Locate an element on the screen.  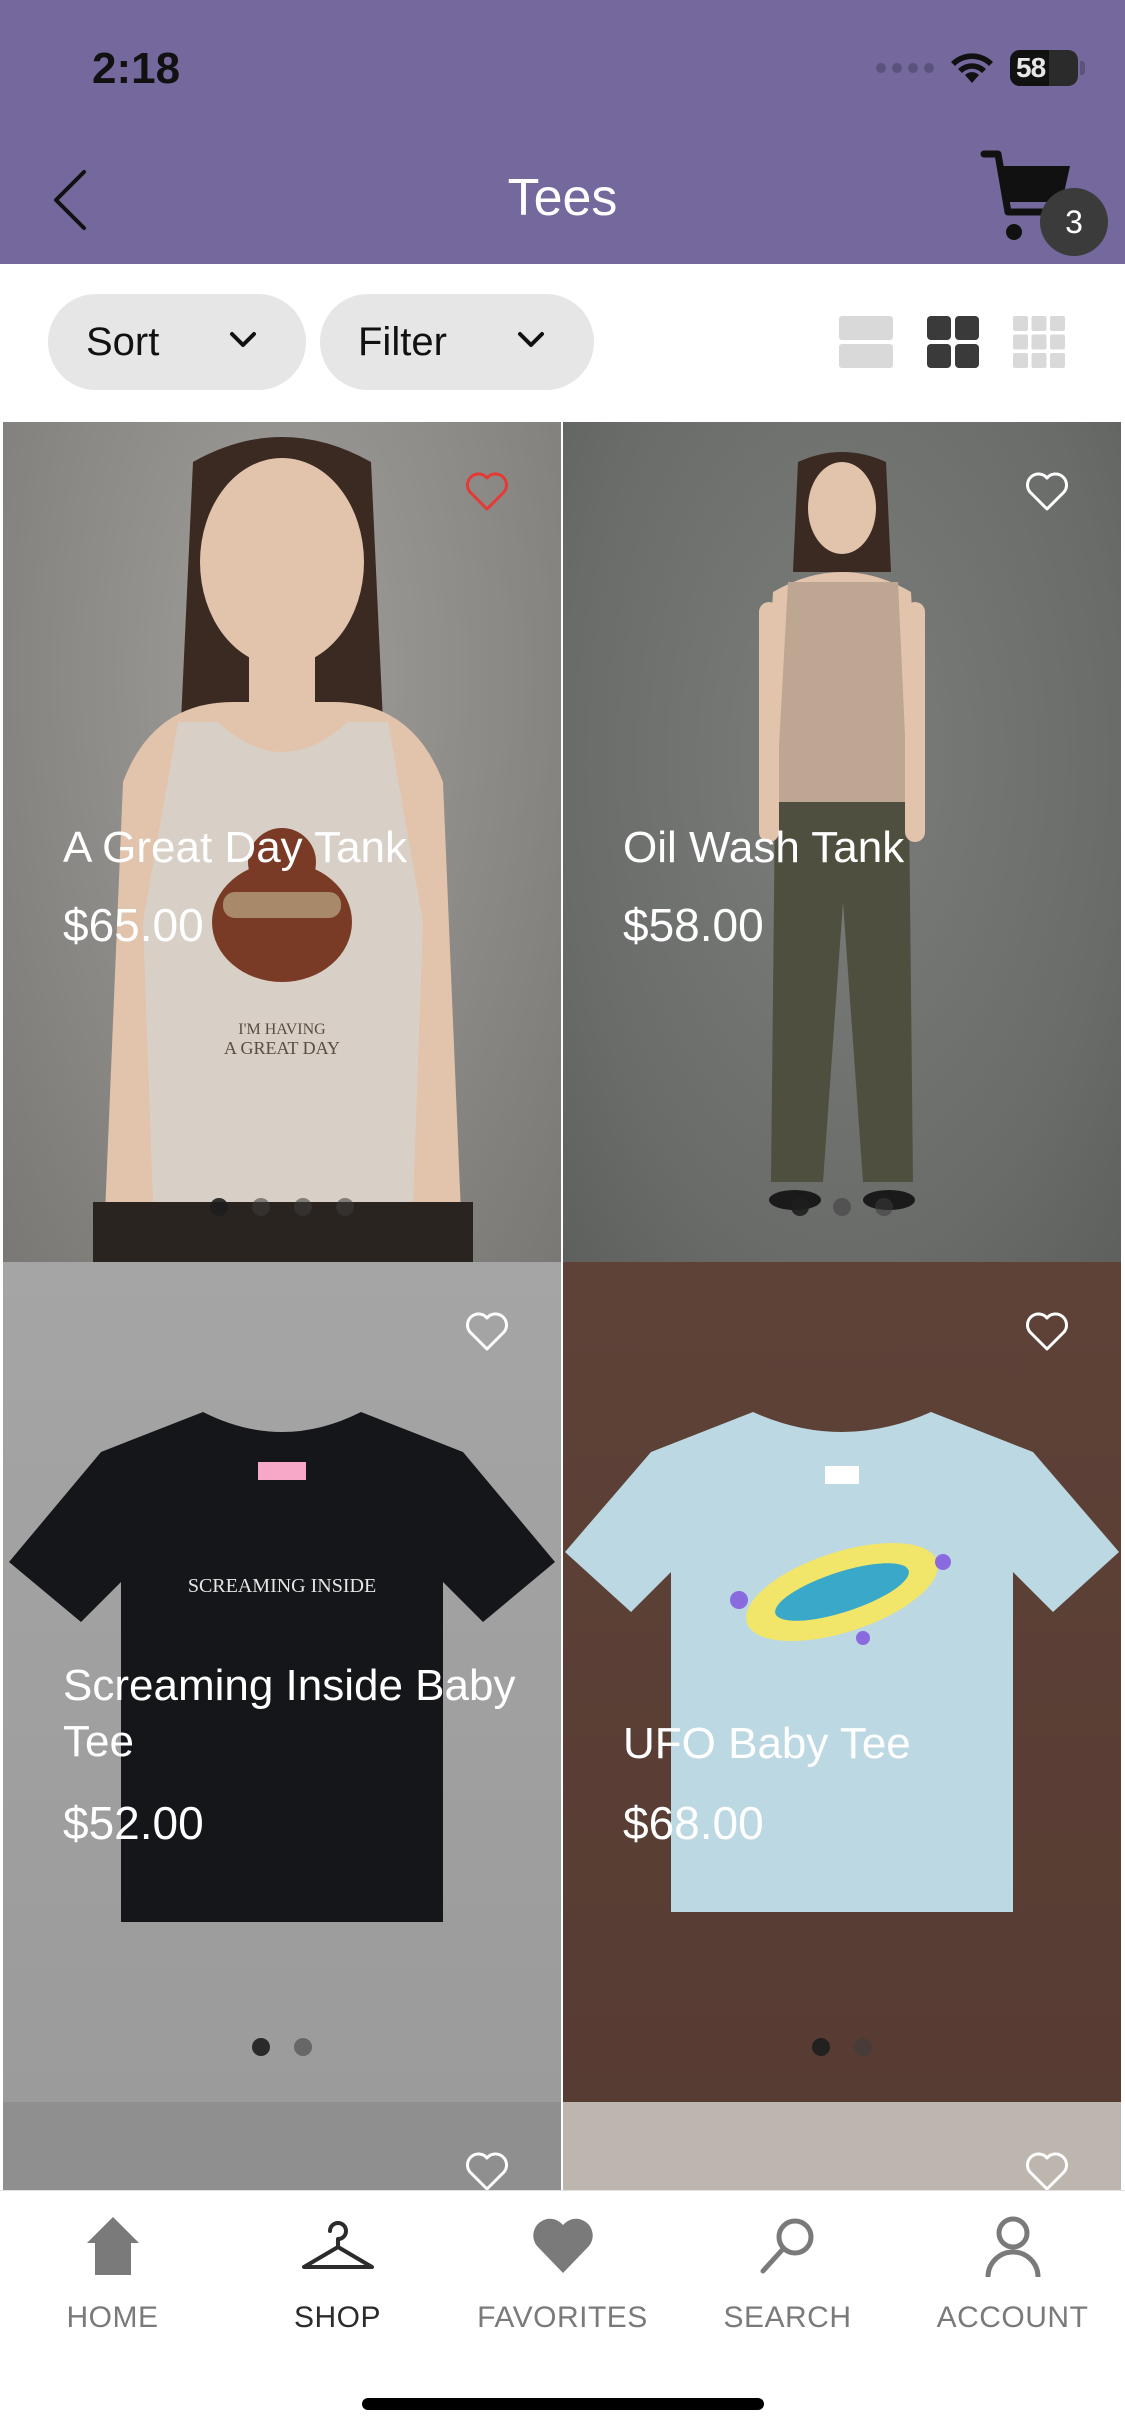
product-name: Oil Wash Tank is located at coordinates (764, 847).